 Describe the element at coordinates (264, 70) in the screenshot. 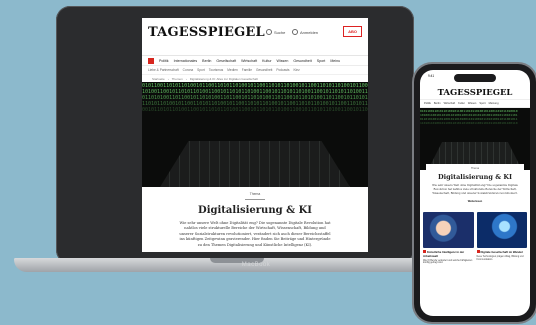

I see `subnav-item: Gesundheit` at that location.